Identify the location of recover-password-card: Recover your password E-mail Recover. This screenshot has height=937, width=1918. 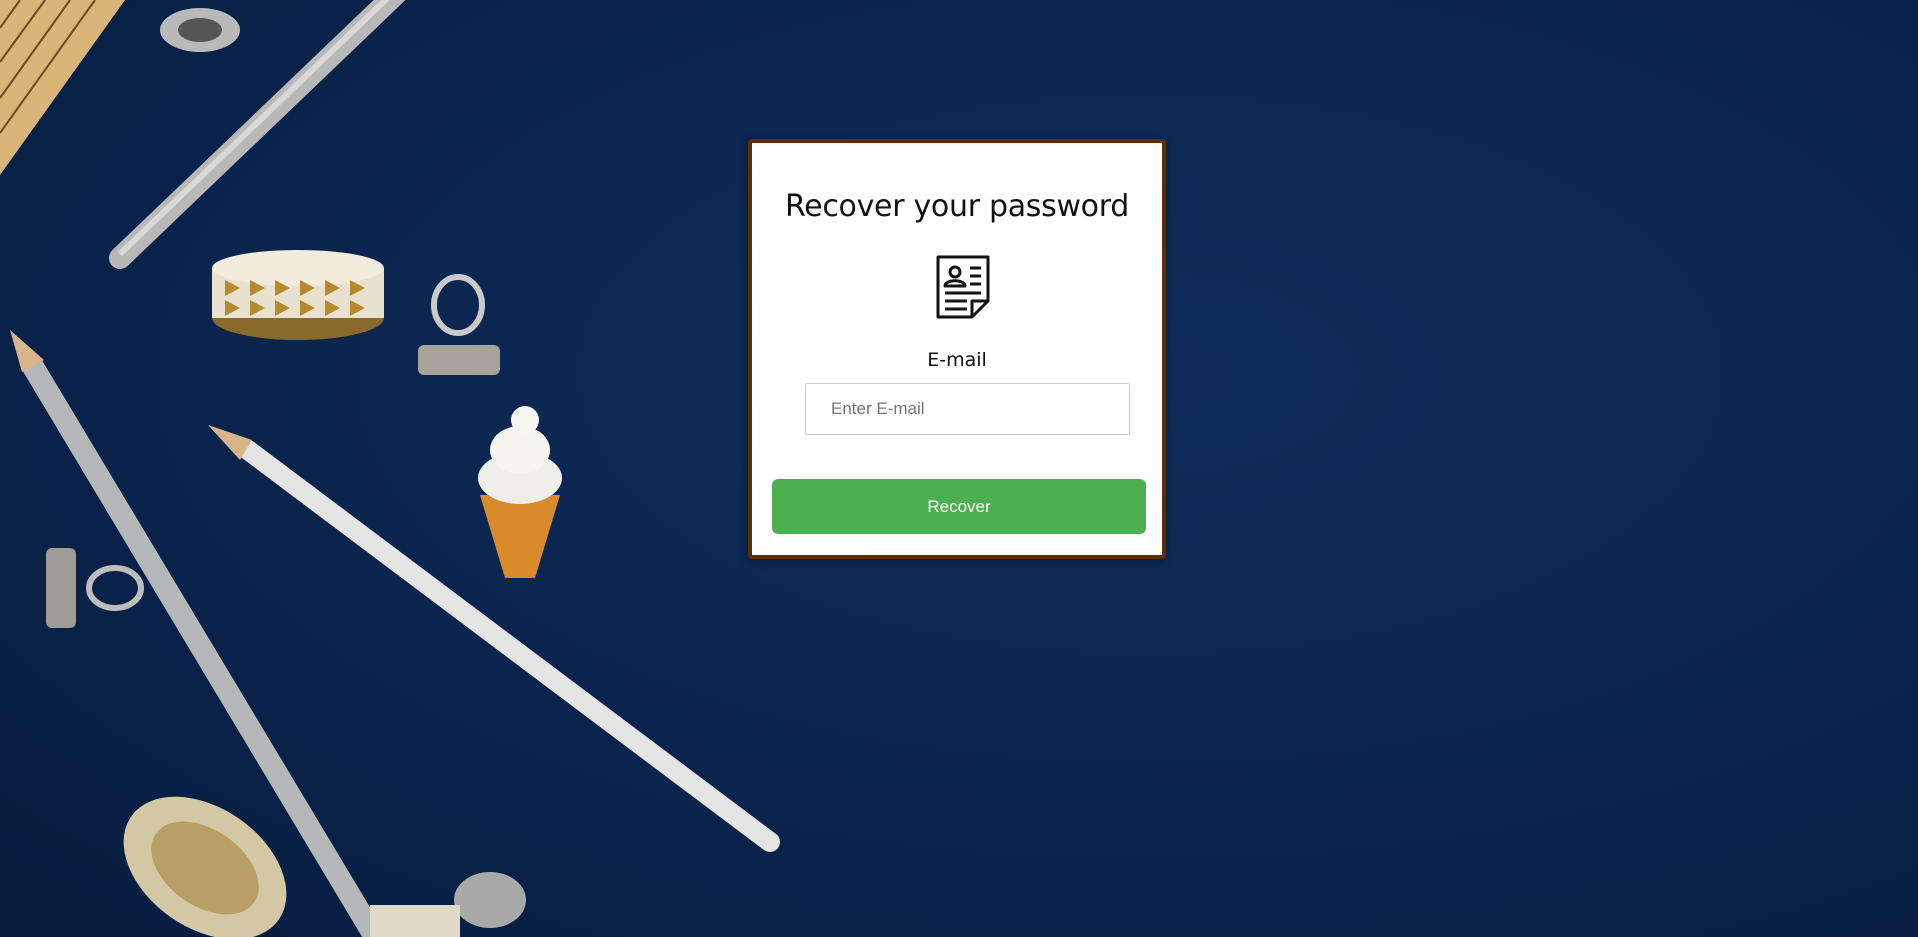
(957, 349).